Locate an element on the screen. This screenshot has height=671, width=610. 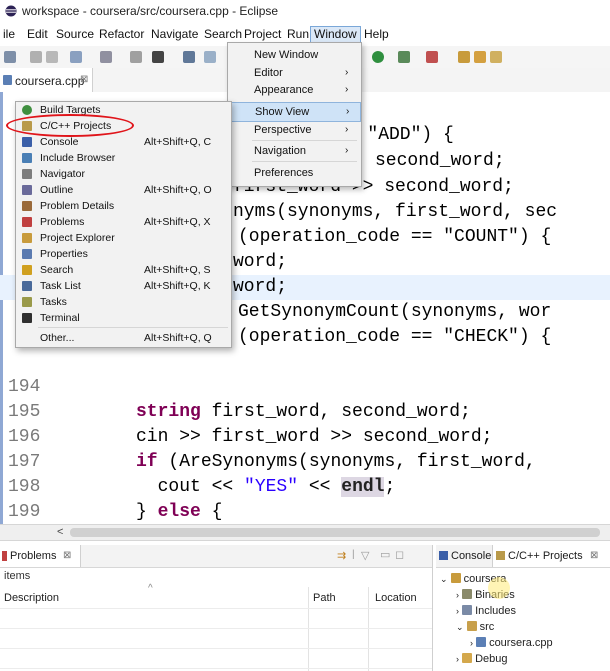
minimize-icon: ▭ is located at coordinates (385, 554).